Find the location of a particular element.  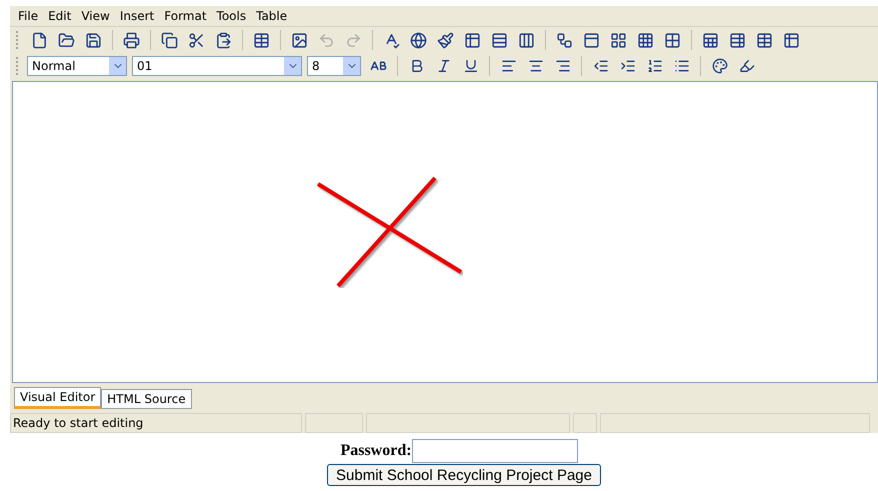

bullet-list-icon is located at coordinates (682, 66).